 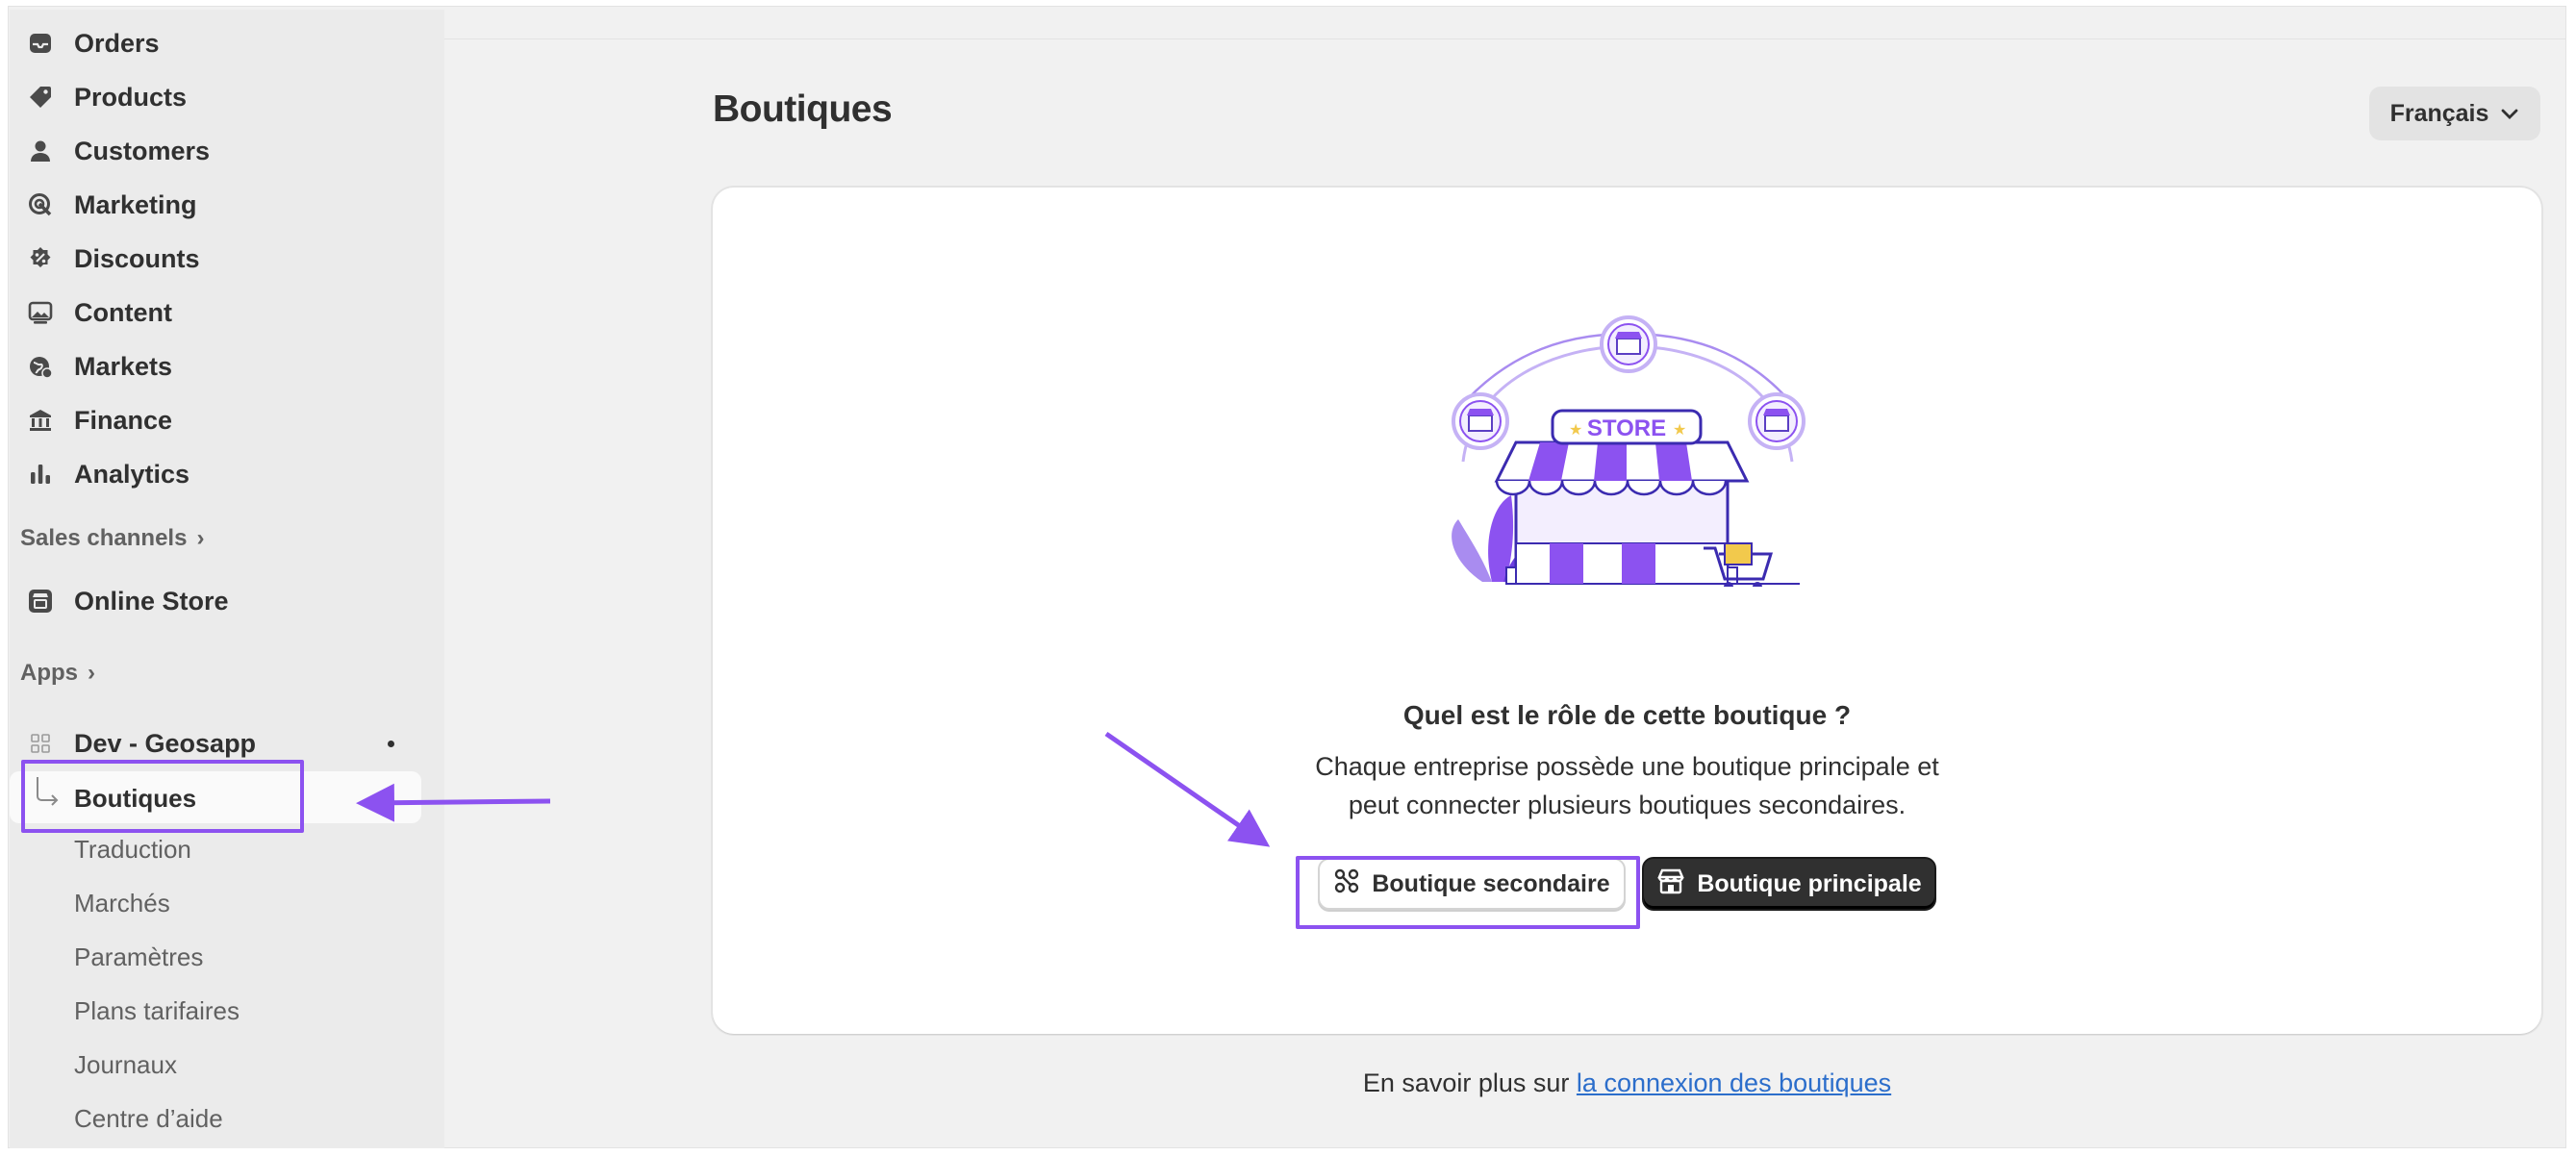 I want to click on sidebar-item-online-store: Online Store, so click(x=219, y=601).